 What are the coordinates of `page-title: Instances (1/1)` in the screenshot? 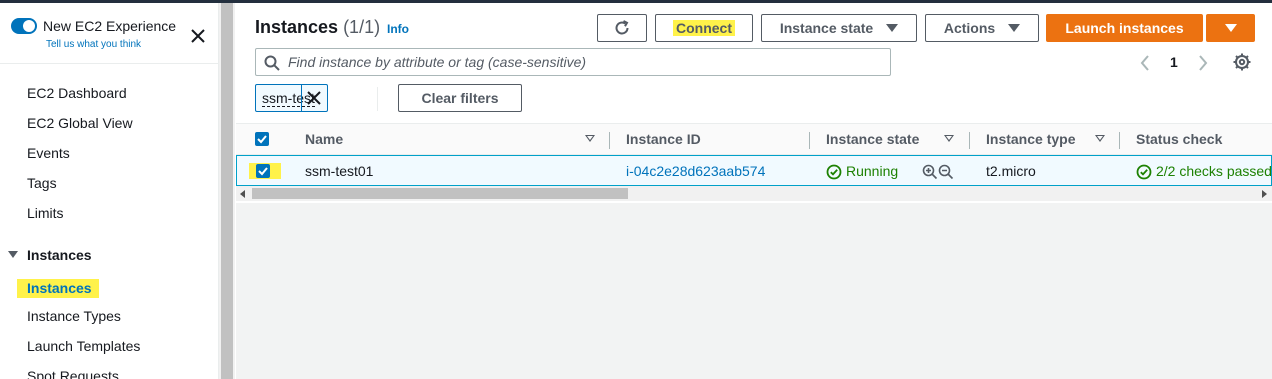 It's located at (317, 27).